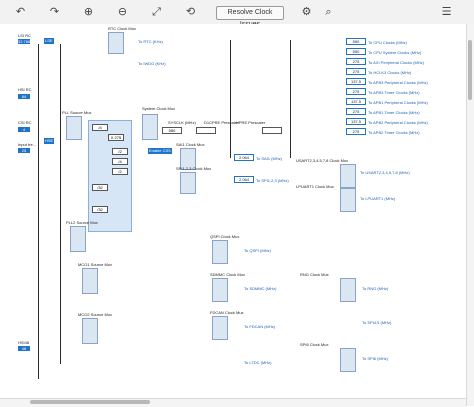 This screenshot has width=474, height=407. Describe the element at coordinates (395, 52) in the screenshot. I see `output-label: To CPU System Clocks (MHz)` at that location.